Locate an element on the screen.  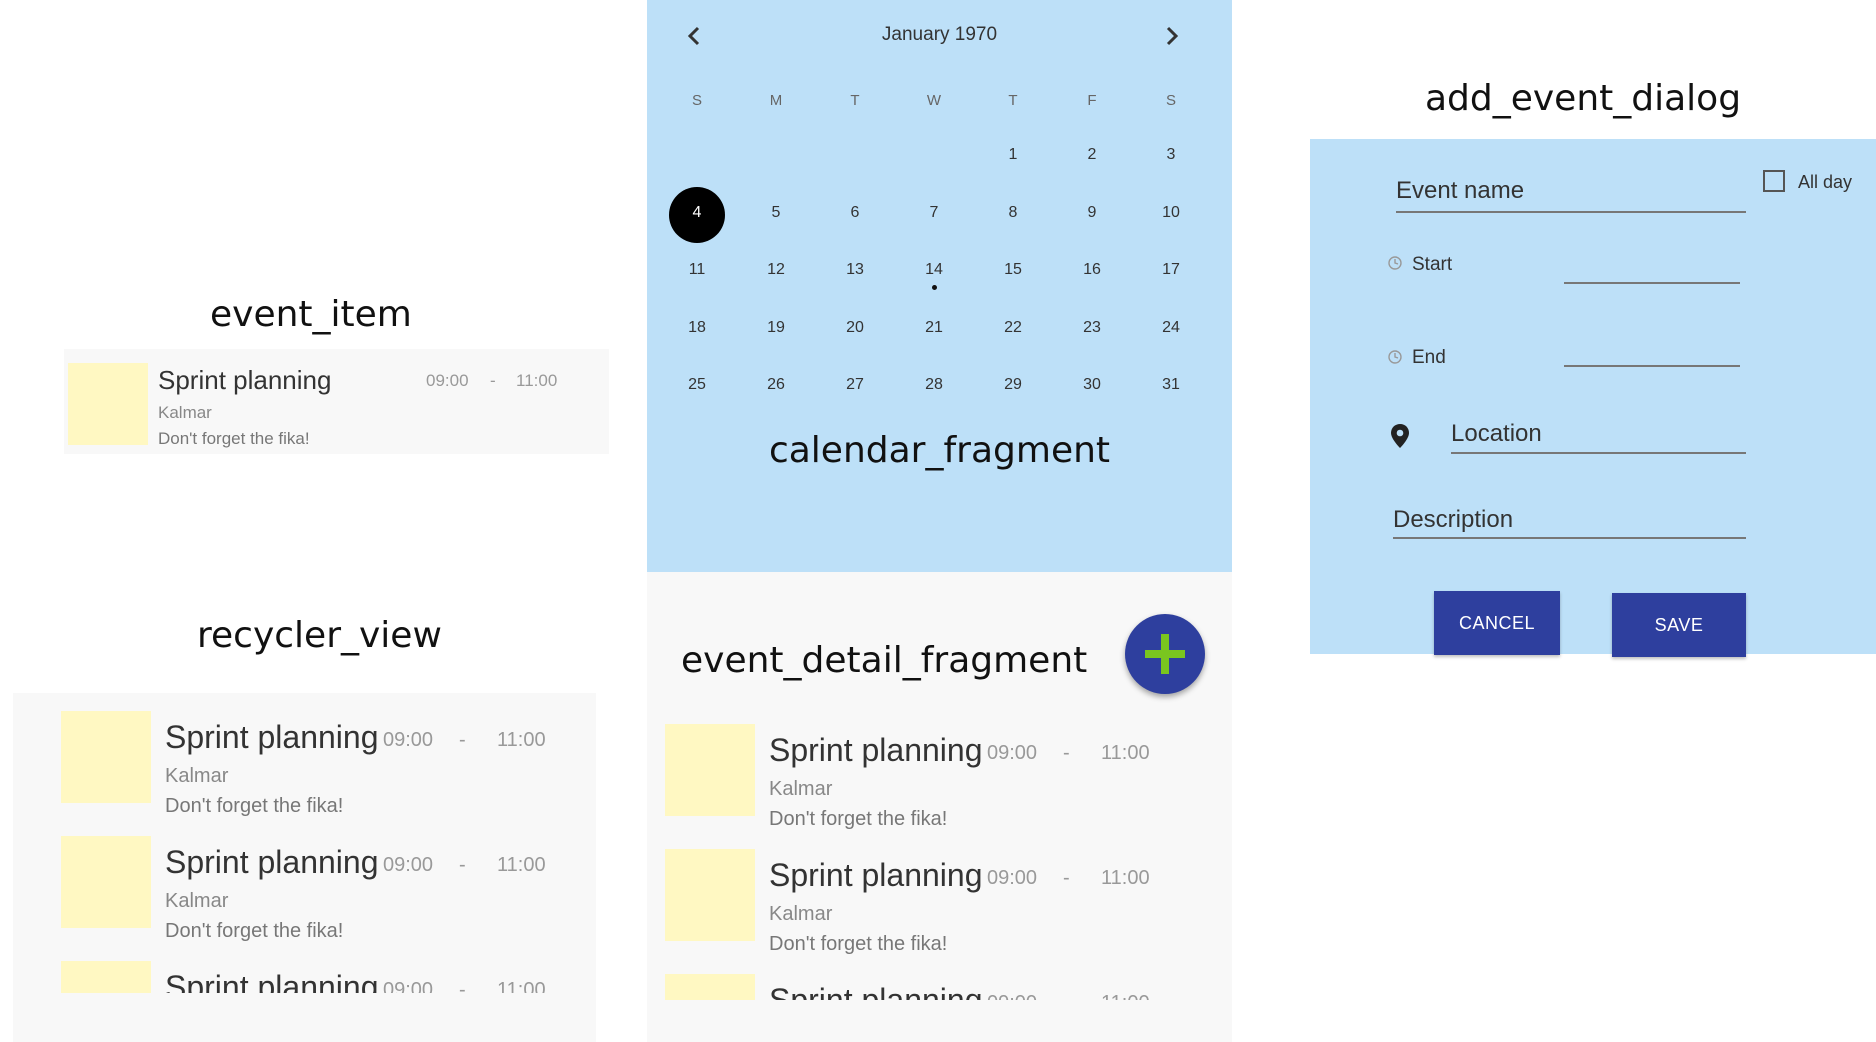
calendar-day: 9 is located at coordinates (1092, 213).